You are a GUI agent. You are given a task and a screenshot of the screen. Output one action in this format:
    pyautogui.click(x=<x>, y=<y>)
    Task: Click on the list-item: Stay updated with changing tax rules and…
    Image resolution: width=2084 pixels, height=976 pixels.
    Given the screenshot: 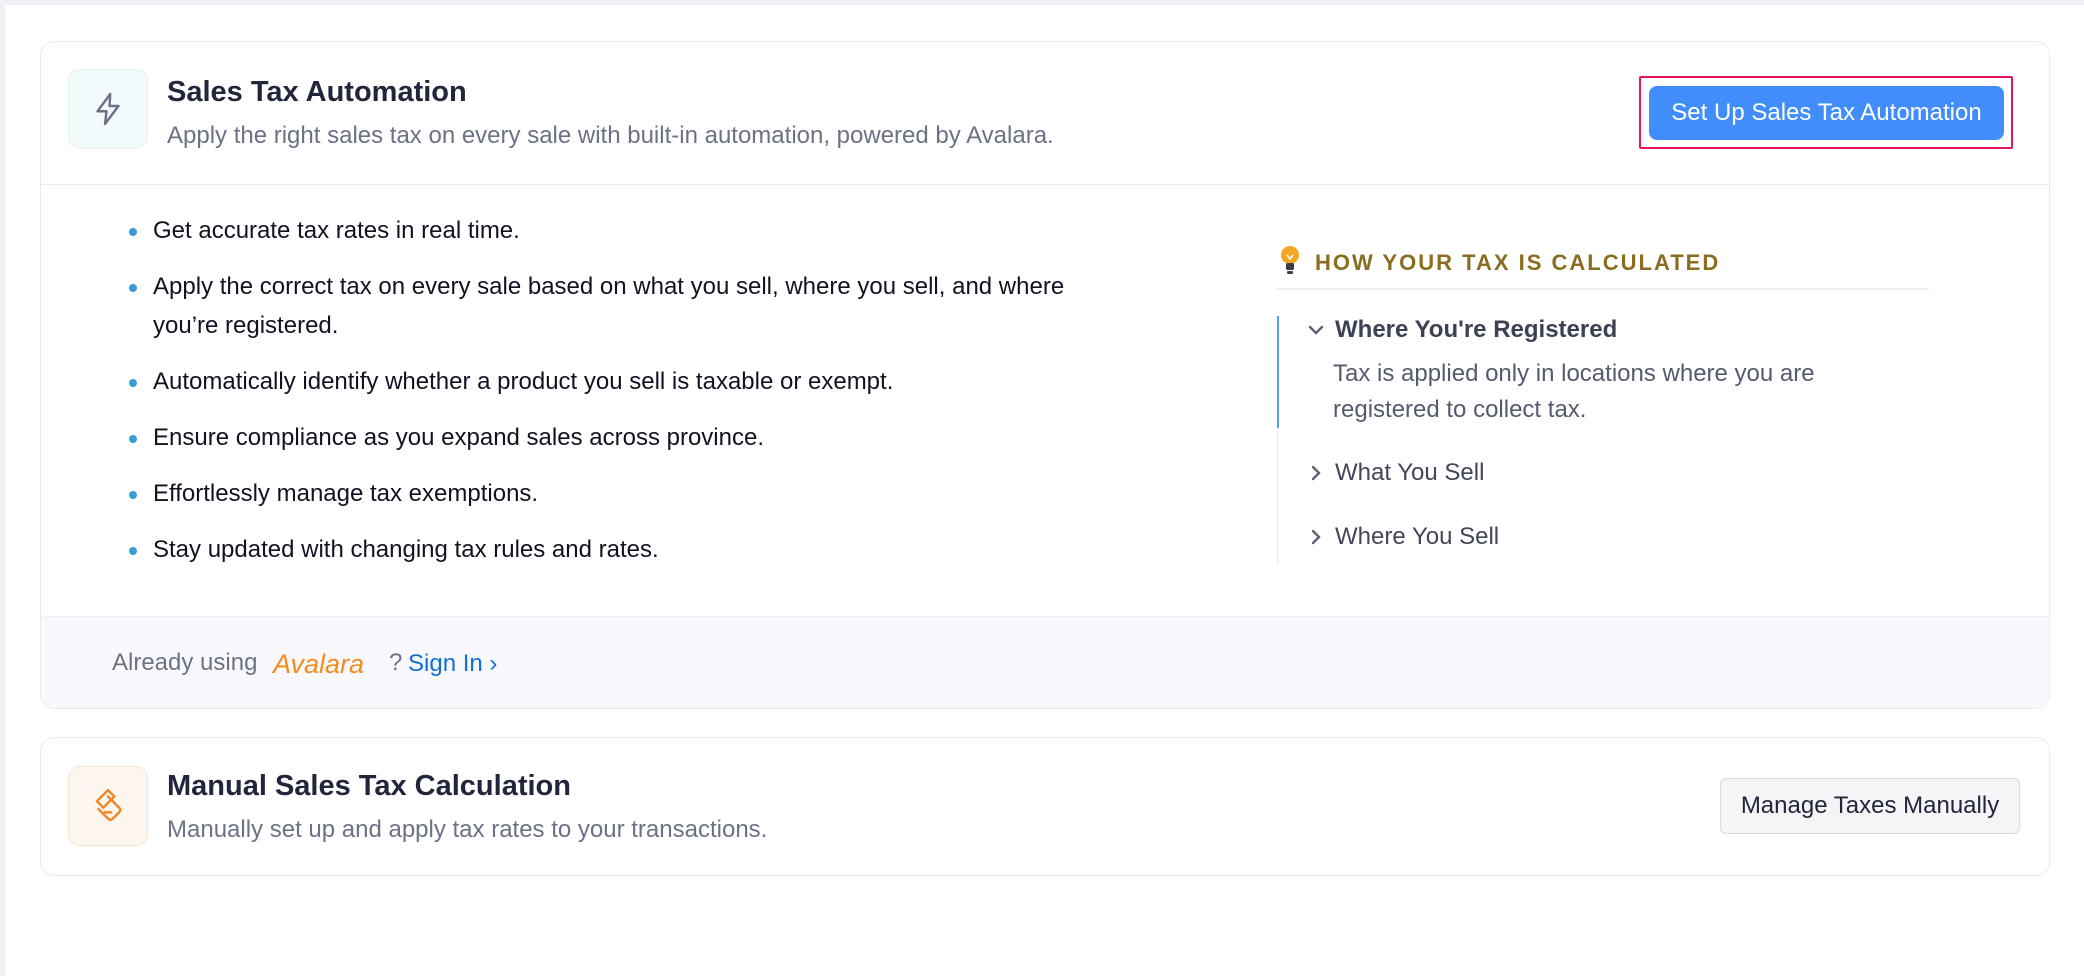 What is the action you would take?
    pyautogui.click(x=589, y=549)
    